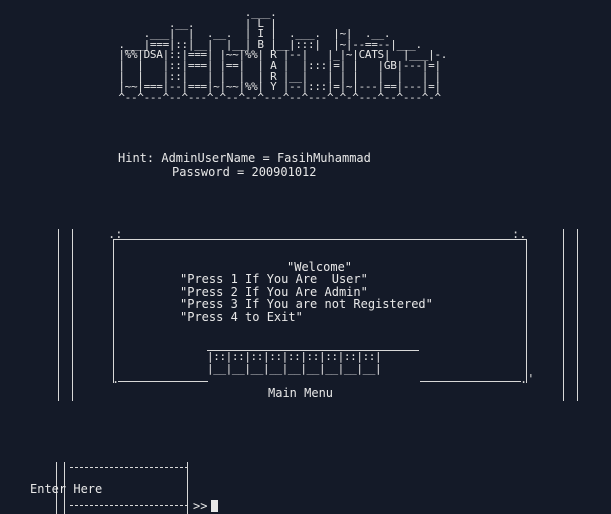 This screenshot has width=611, height=514. Describe the element at coordinates (215, 506) in the screenshot. I see `text-cursor` at that location.